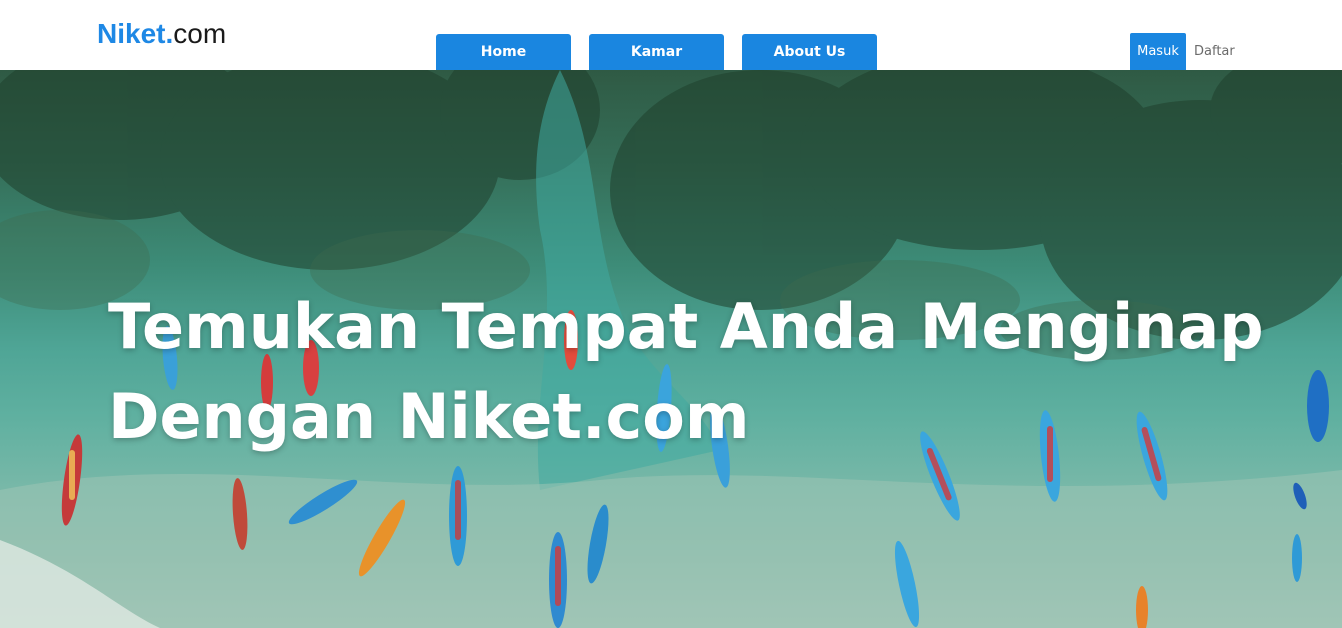 The image size is (1342, 628). What do you see at coordinates (686, 326) in the screenshot?
I see `hero-title-line1: Temukan Tempat Anda Menginap` at bounding box center [686, 326].